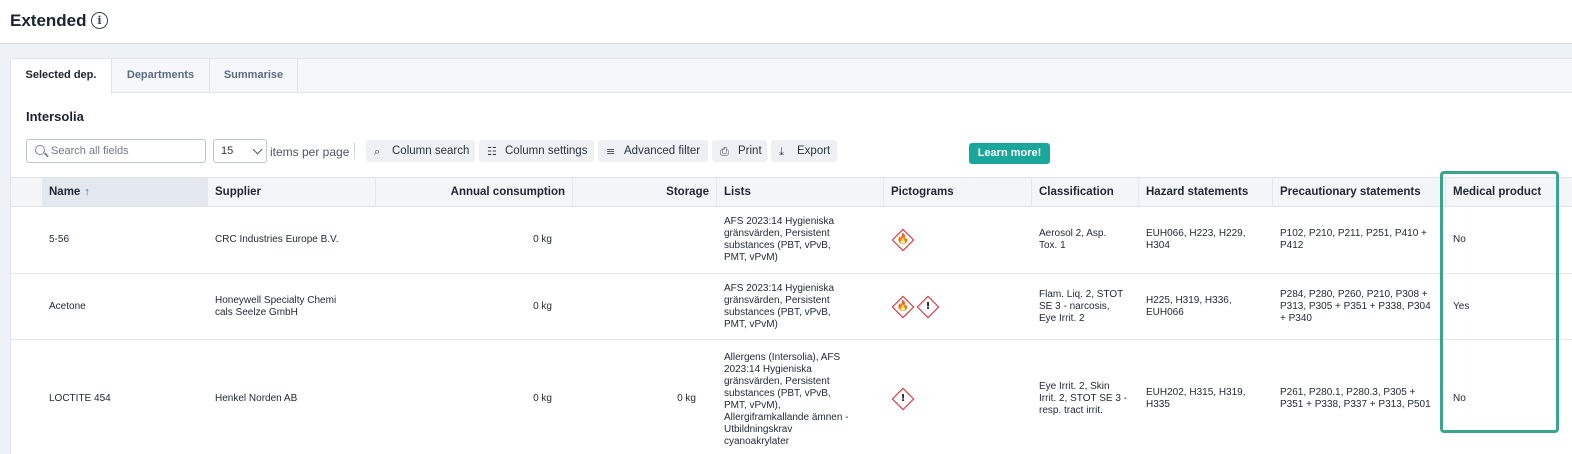 The width and height of the screenshot is (1572, 454). I want to click on cell-hazard-statements: EUH066, H223, H229, H304, so click(1196, 239).